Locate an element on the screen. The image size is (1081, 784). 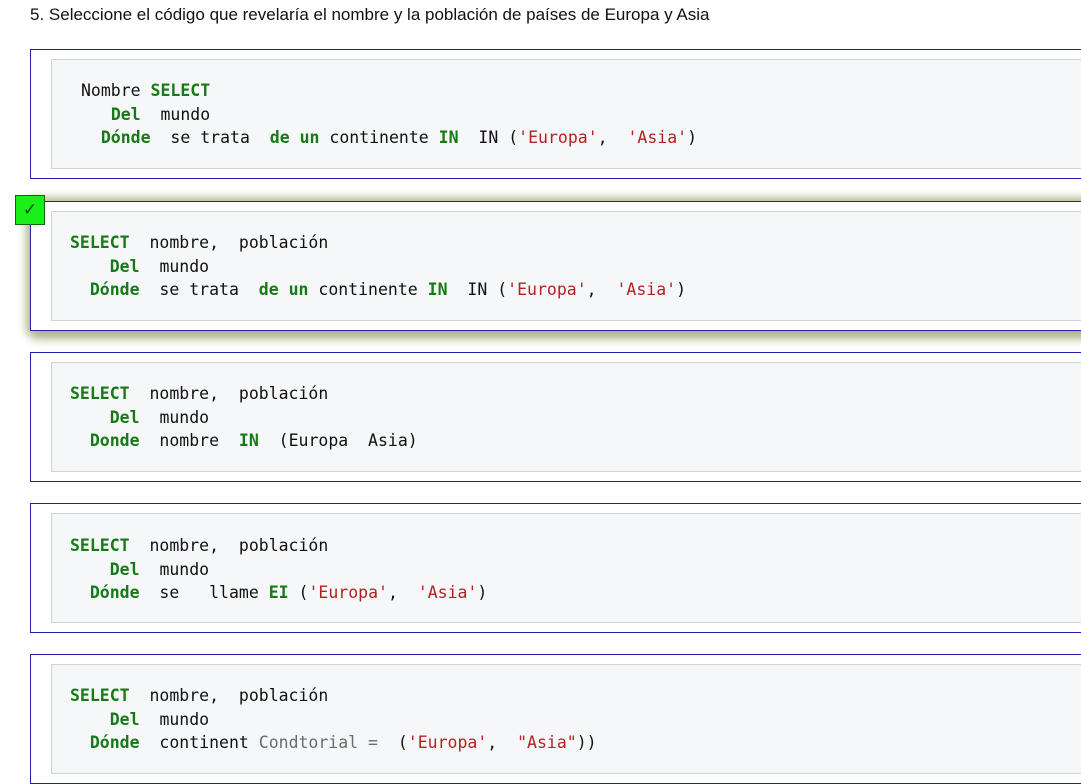
correct-check-icon: ✓ is located at coordinates (30, 210).